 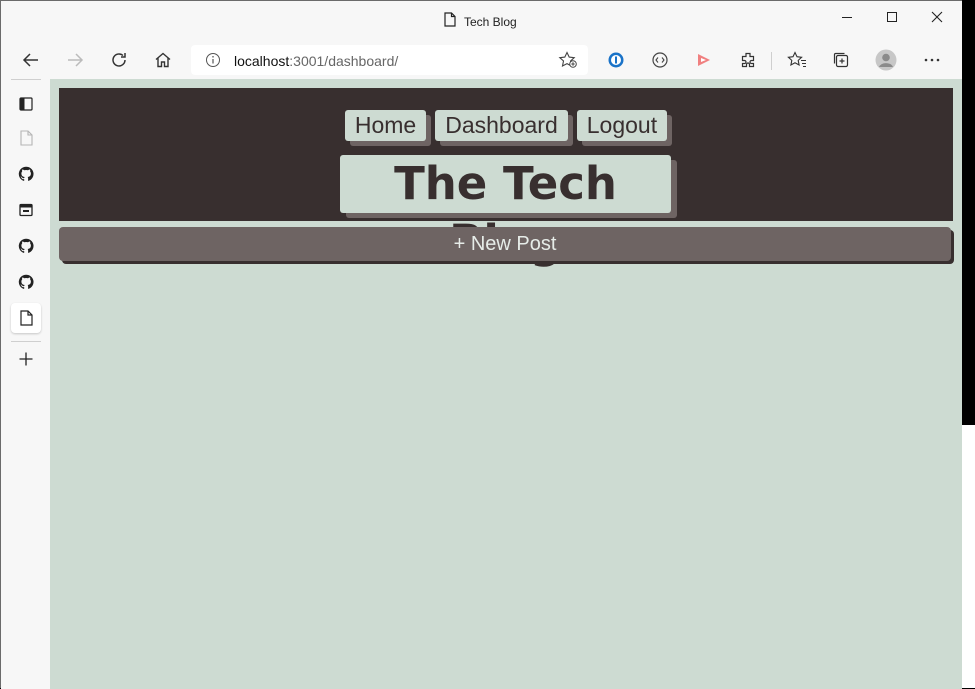 What do you see at coordinates (841, 60) in the screenshot?
I see `collections-icon` at bounding box center [841, 60].